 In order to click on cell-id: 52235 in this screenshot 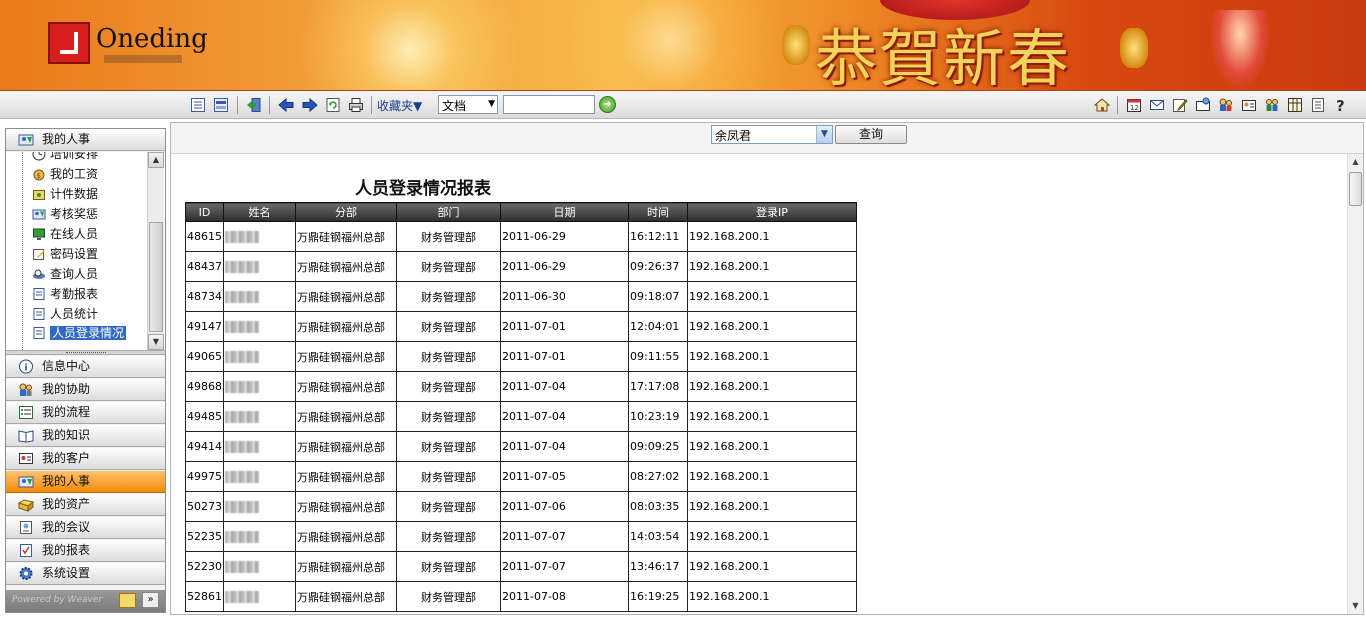, I will do `click(204, 536)`.